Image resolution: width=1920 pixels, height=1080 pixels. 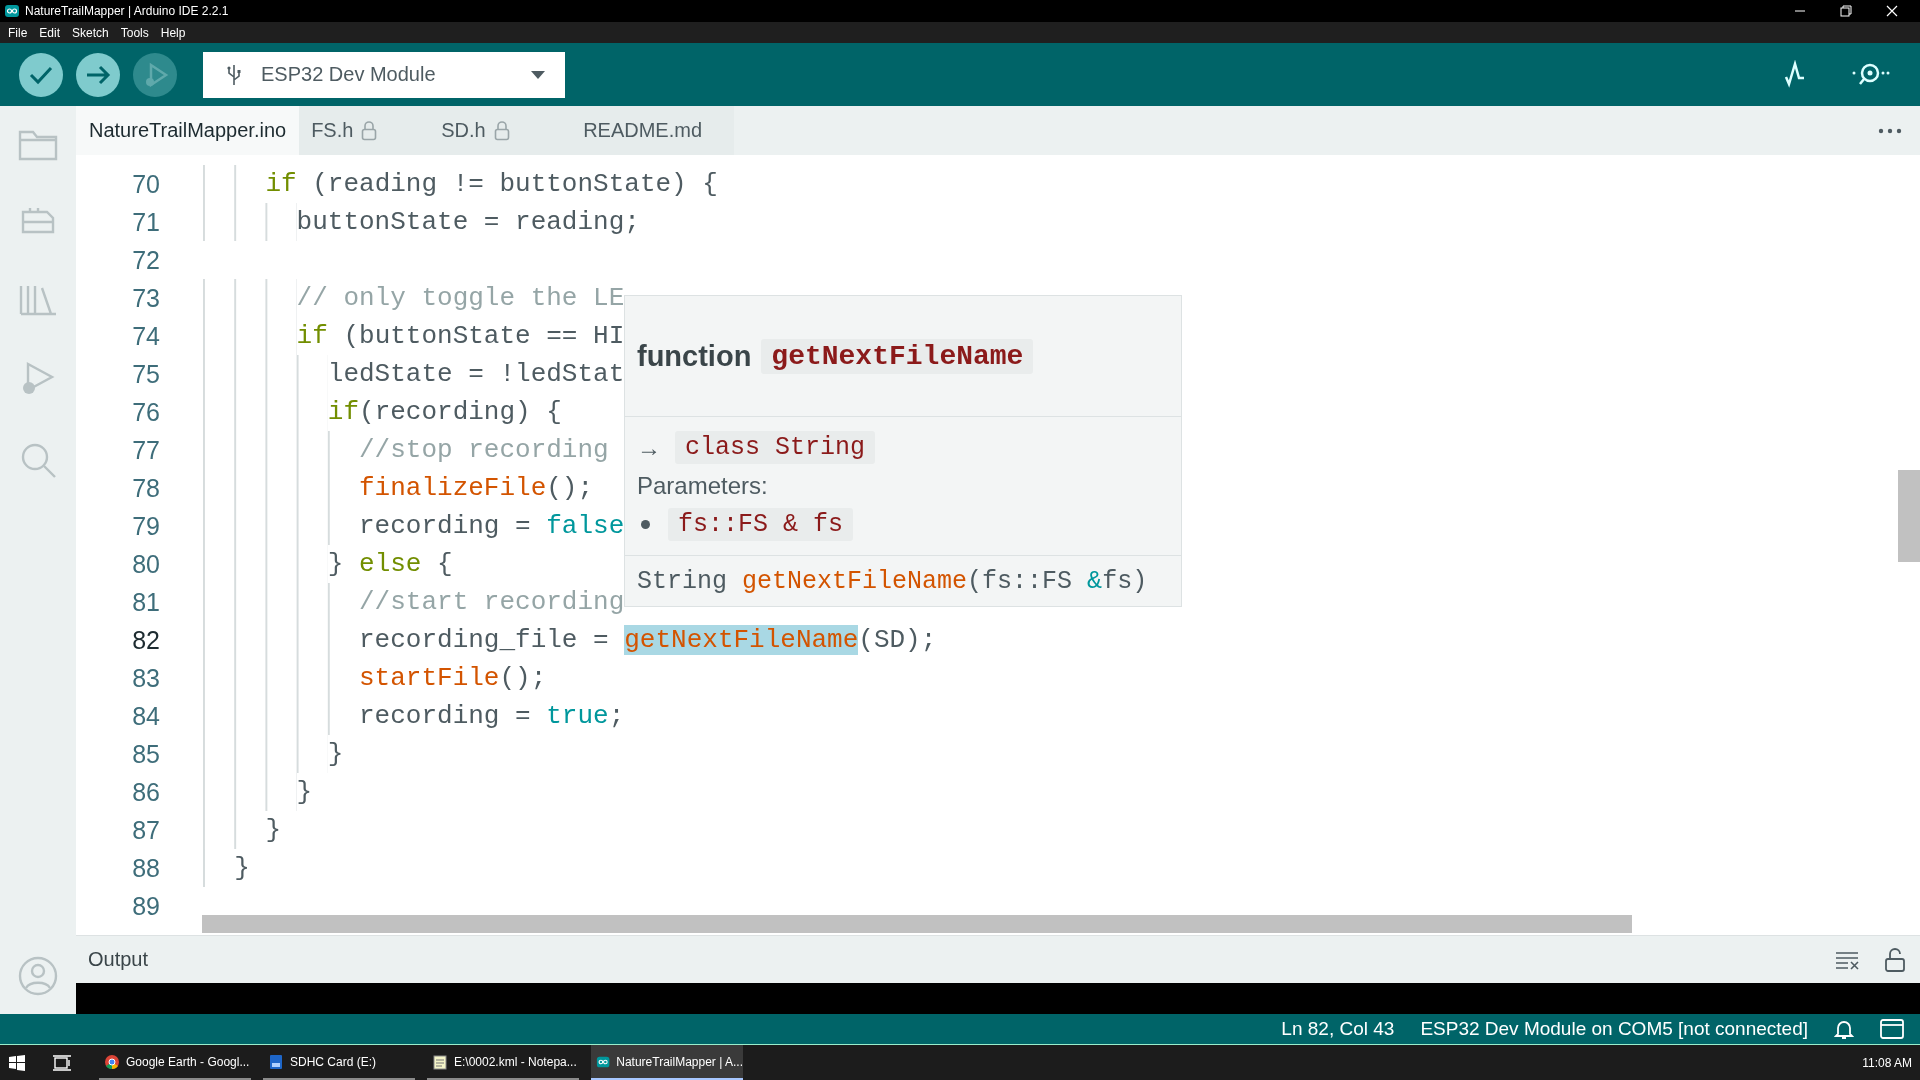 I want to click on line-number: 71, so click(x=145, y=222).